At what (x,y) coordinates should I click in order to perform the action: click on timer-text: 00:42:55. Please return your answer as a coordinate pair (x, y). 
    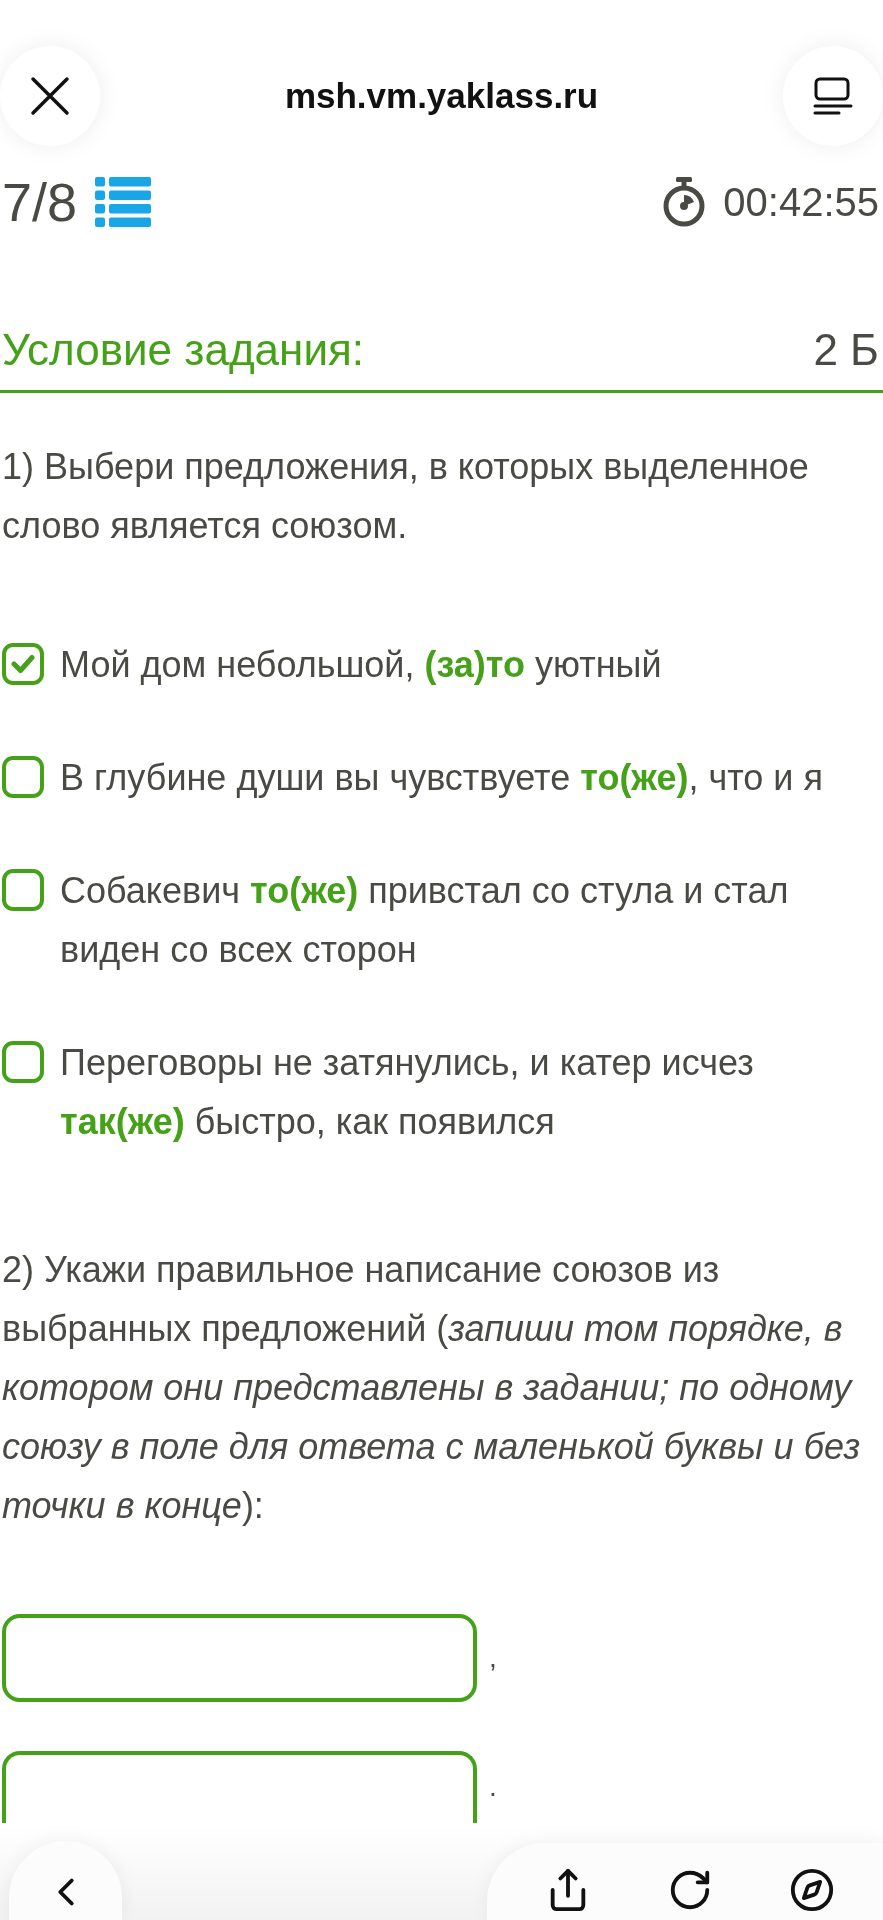
    Looking at the image, I should click on (801, 202).